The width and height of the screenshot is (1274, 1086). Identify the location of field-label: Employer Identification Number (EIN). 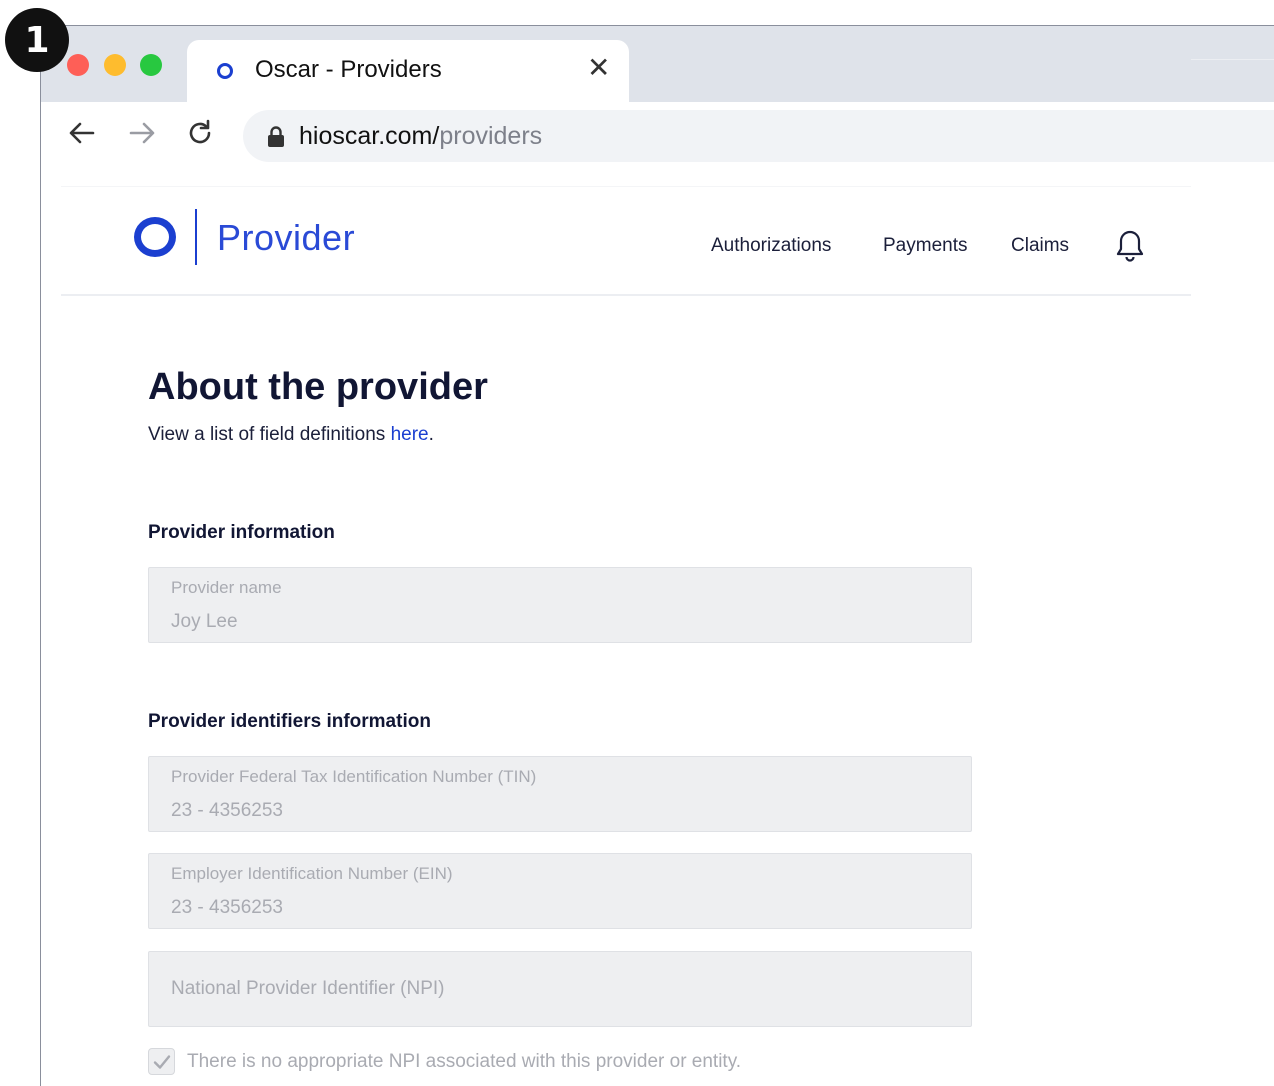
(312, 873).